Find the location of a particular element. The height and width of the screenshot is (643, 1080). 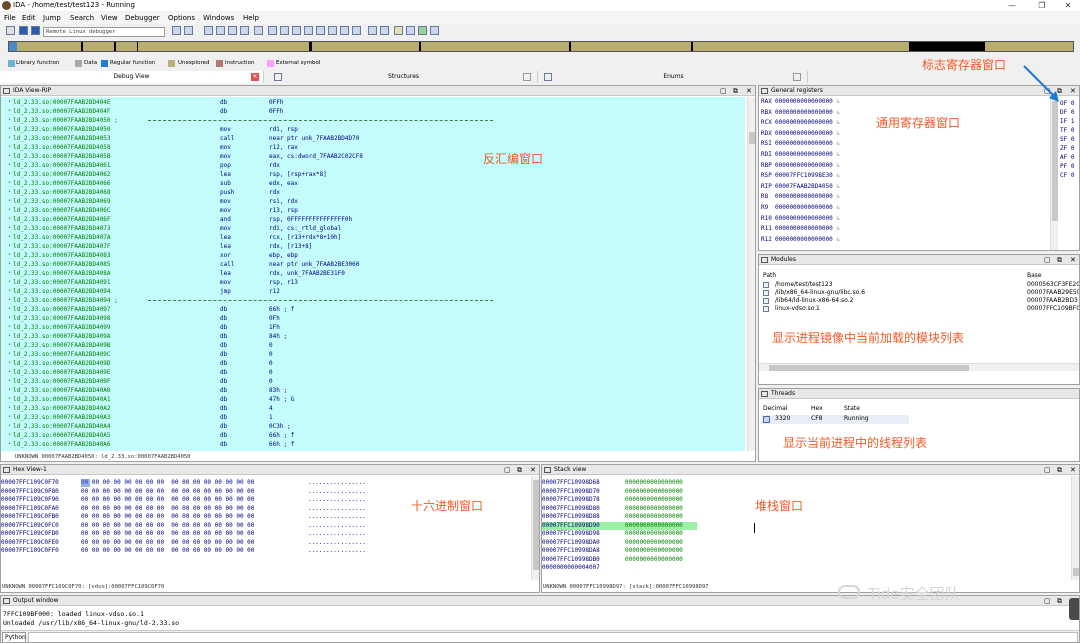

tab-enums: Enums is located at coordinates (674, 77).